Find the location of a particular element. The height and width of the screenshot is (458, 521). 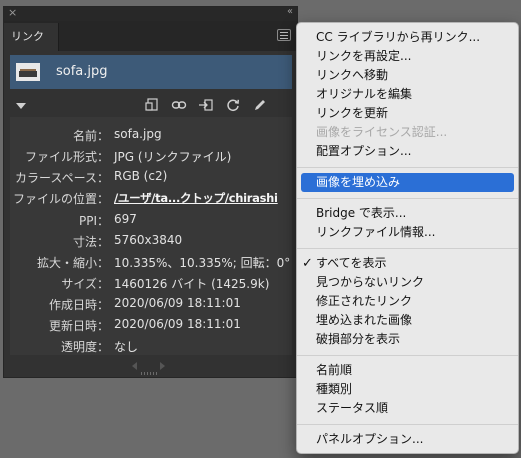

previous-arrow-icon is located at coordinates (134, 366).